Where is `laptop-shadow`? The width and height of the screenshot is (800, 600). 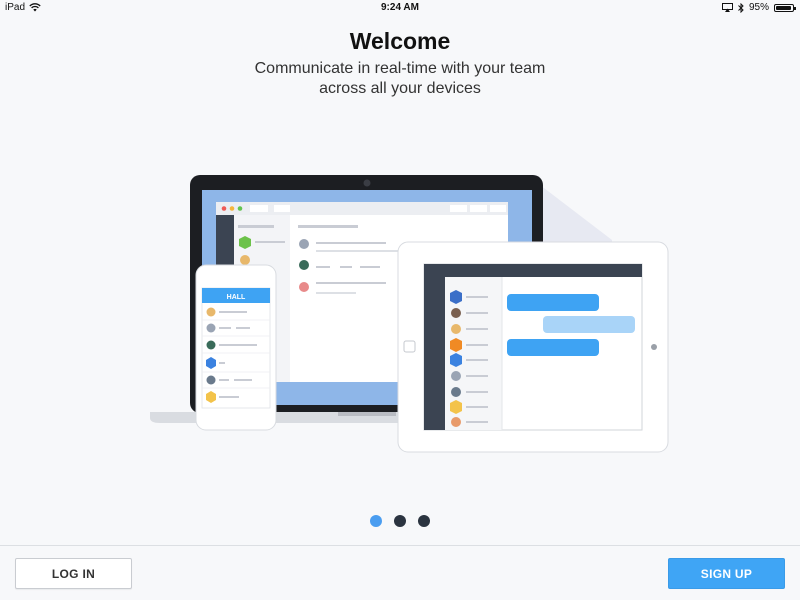
laptop-shadow is located at coordinates (576, 215).